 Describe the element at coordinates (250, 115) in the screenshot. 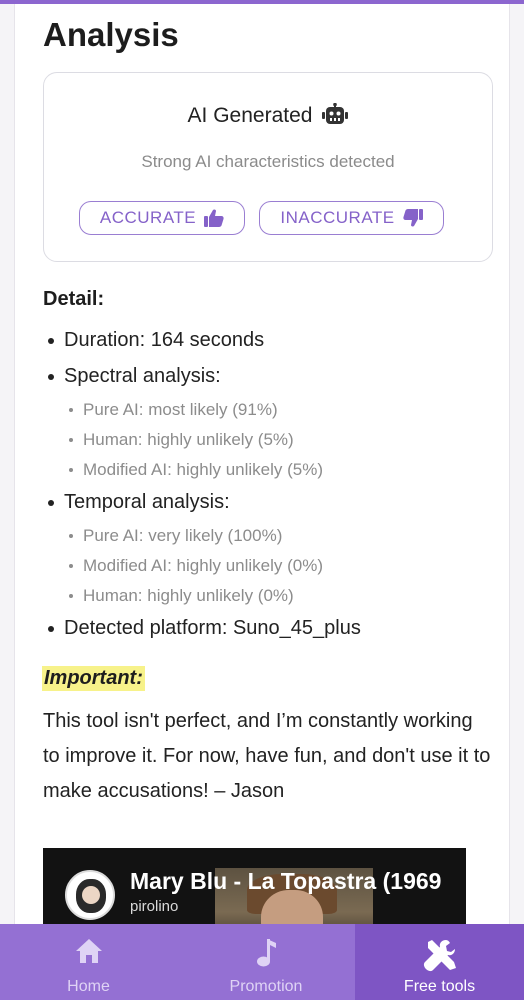

I see `result-label: AI Generated` at that location.